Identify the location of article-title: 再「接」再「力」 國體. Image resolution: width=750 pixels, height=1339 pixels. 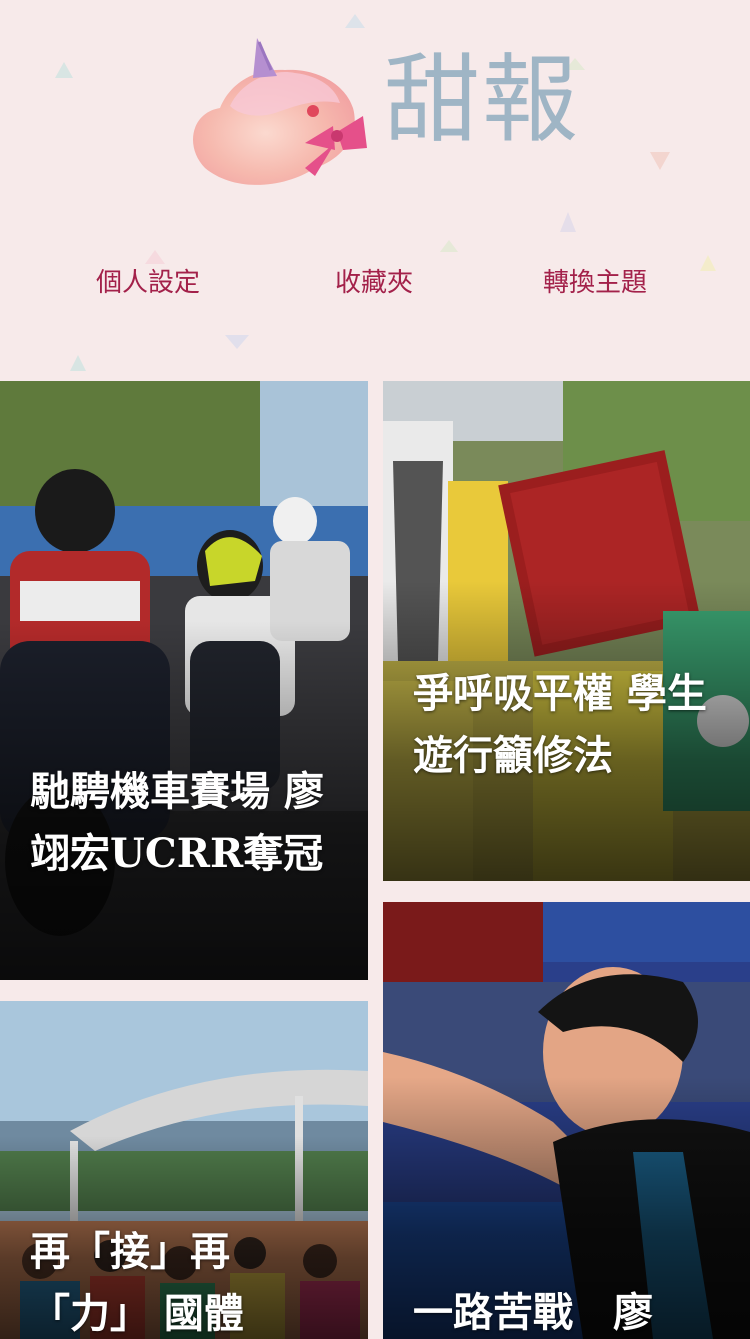
(137, 1282).